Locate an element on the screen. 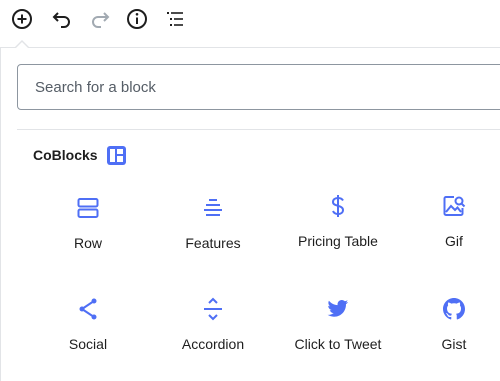 The height and width of the screenshot is (381, 500). search-input is located at coordinates (258, 87).